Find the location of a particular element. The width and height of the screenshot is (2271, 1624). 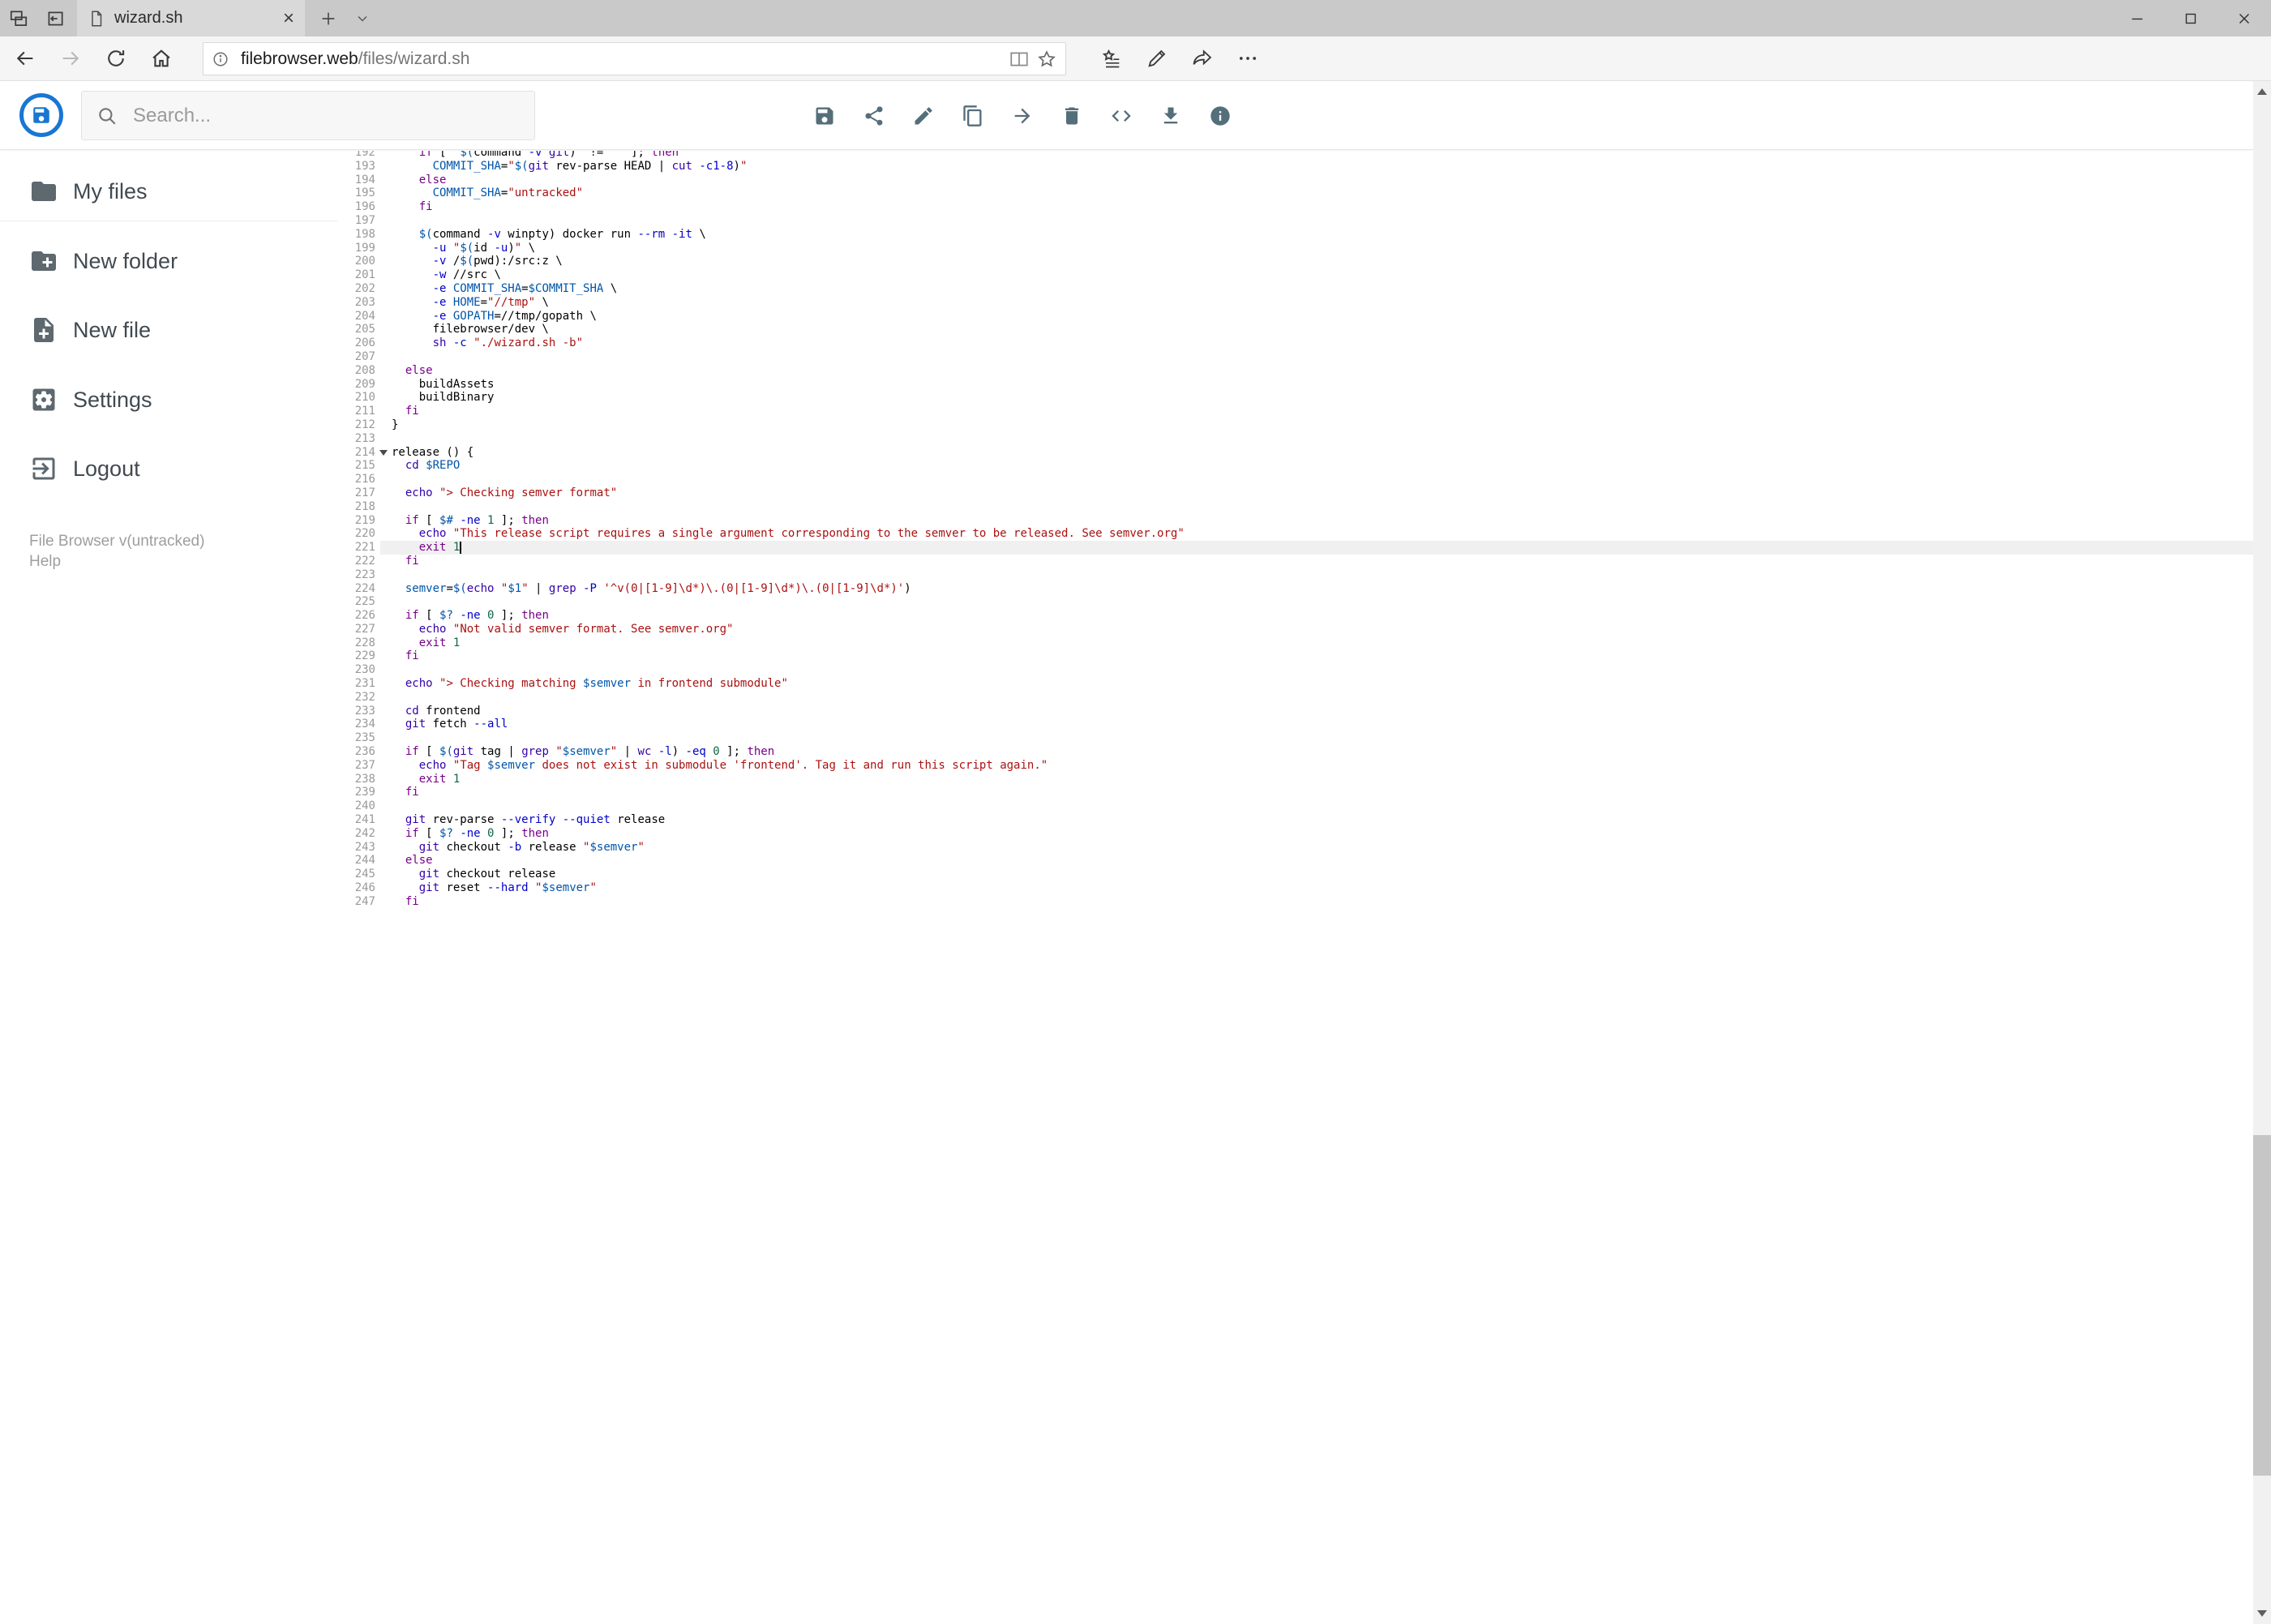

code-line: 218 is located at coordinates (1295, 507).